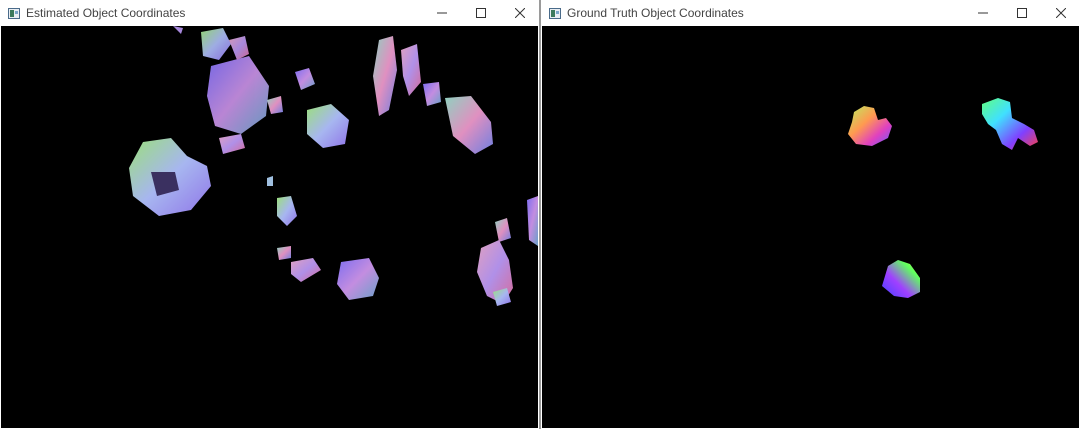 This screenshot has width=1080, height=429. Describe the element at coordinates (870, 126) in the screenshot. I see `ground-truth-object-duck` at that location.